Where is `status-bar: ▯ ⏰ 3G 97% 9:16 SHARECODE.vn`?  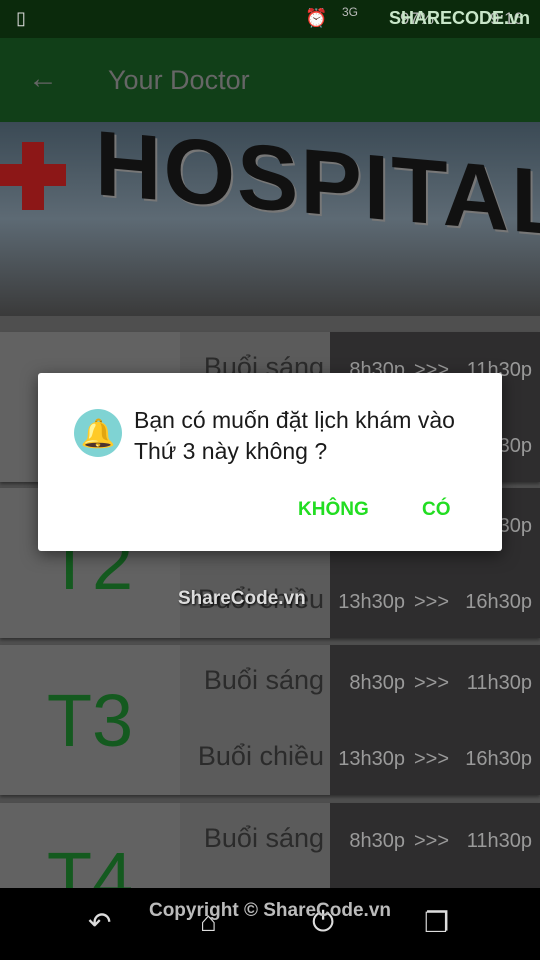
status-bar: ▯ ⏰ 3G 97% 9:16 SHARECODE.vn is located at coordinates (270, 19).